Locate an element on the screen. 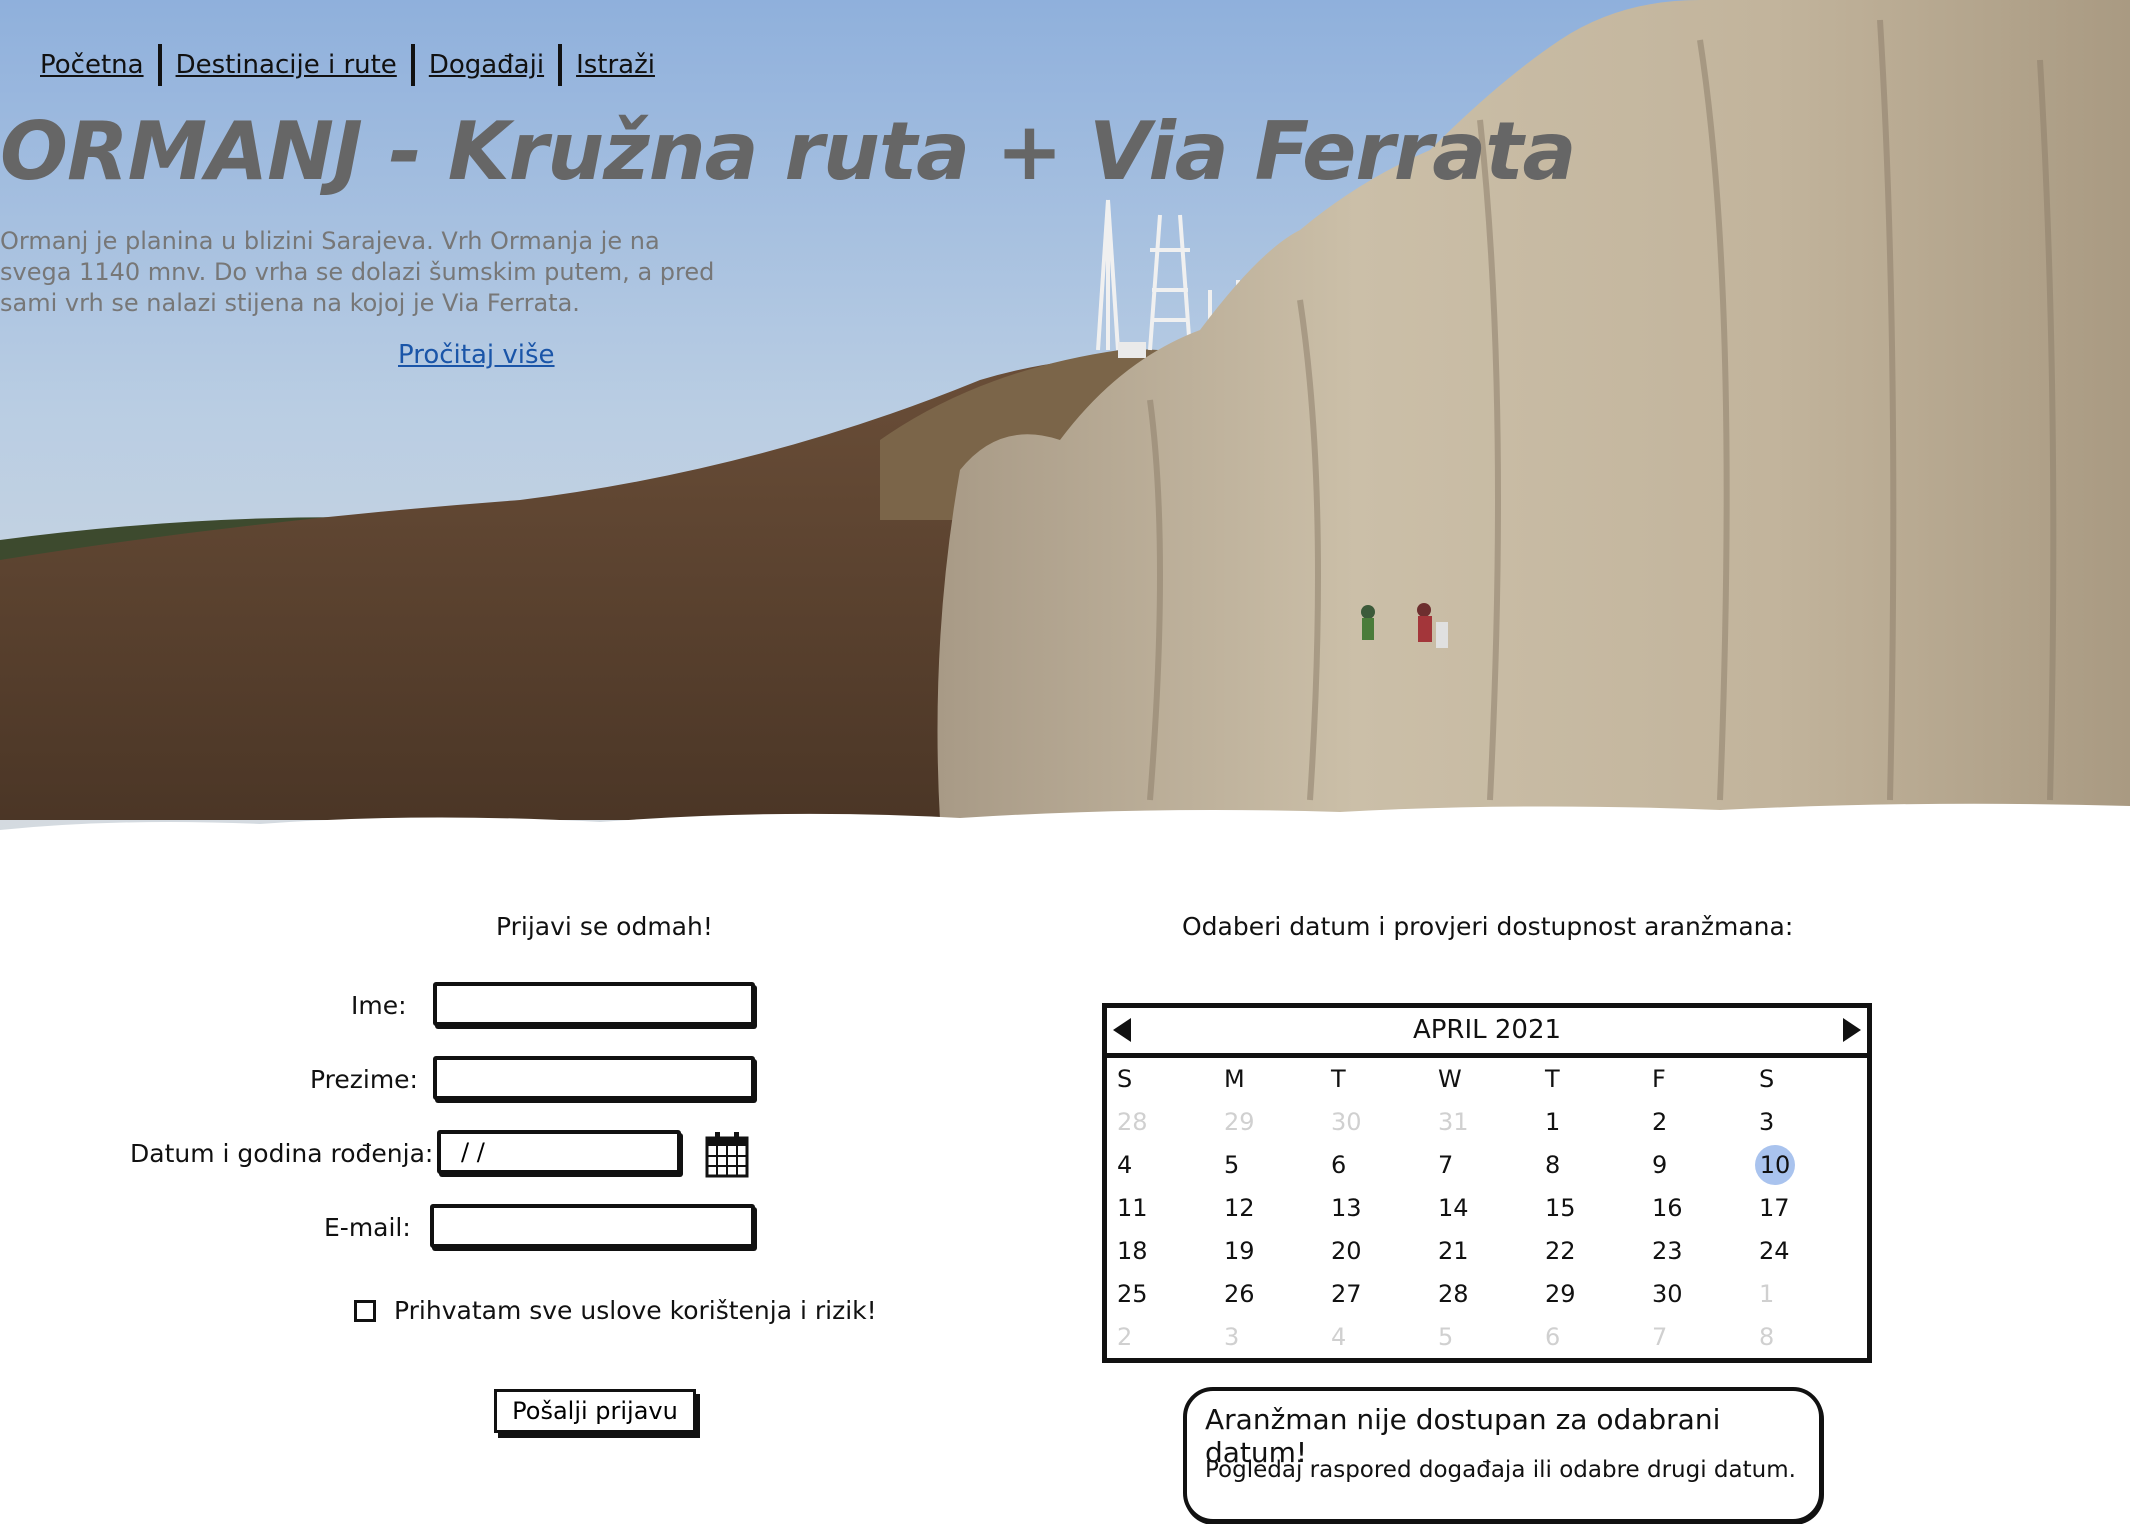  terms-label: Prihvatam sve uslove korištenja i rizik! is located at coordinates (635, 1310).